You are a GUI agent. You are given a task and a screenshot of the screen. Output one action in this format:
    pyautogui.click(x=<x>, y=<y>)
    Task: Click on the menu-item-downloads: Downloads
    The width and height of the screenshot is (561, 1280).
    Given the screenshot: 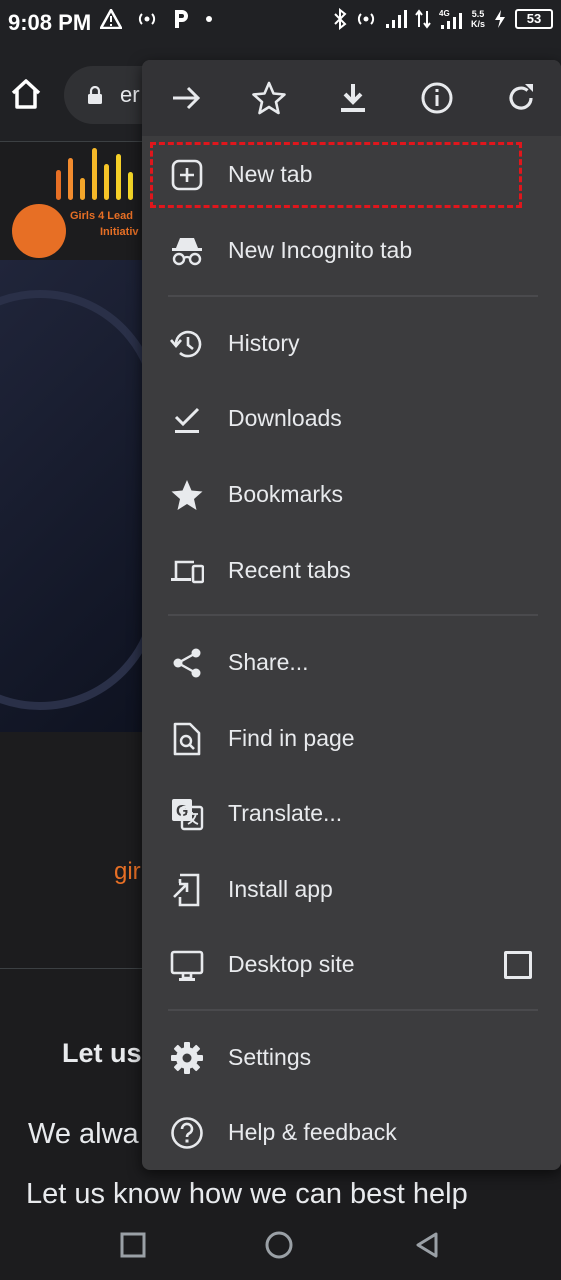 What is the action you would take?
    pyautogui.click(x=351, y=419)
    